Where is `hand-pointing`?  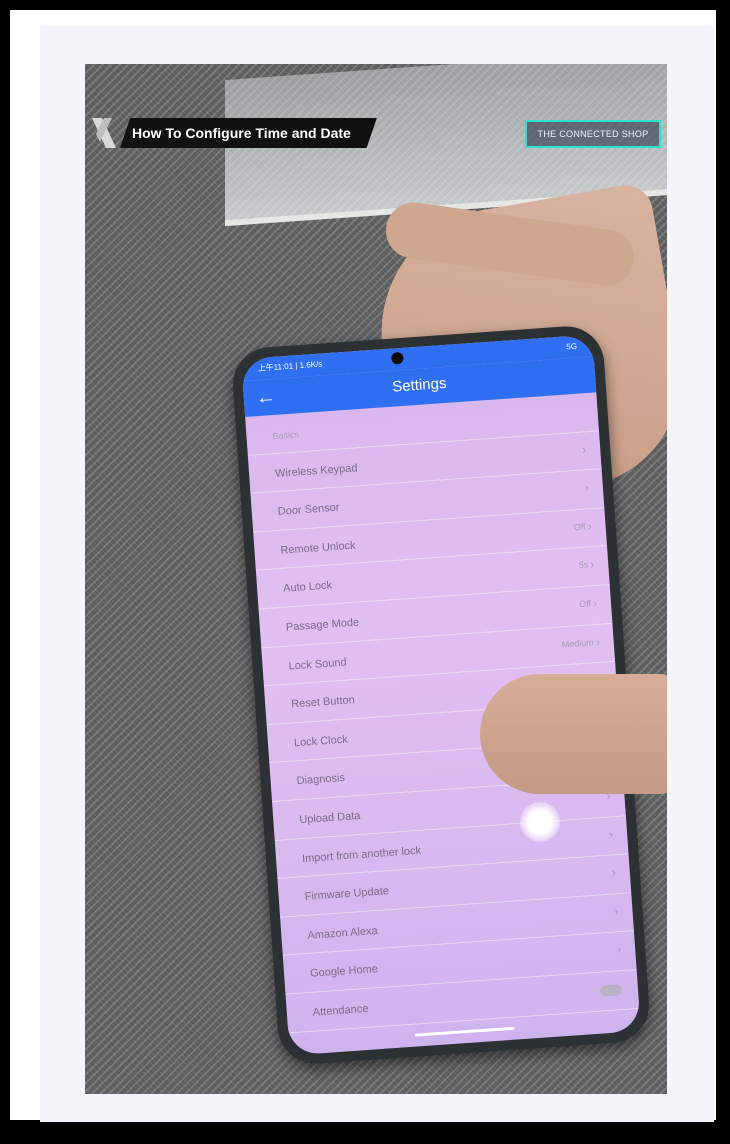
hand-pointing is located at coordinates (573, 734).